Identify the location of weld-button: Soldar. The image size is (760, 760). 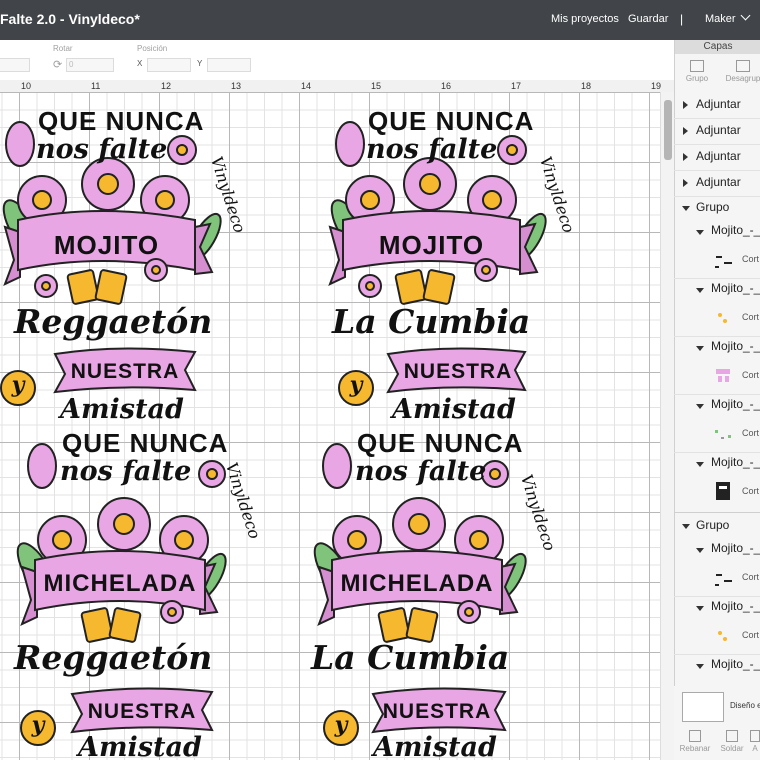
(732, 741).